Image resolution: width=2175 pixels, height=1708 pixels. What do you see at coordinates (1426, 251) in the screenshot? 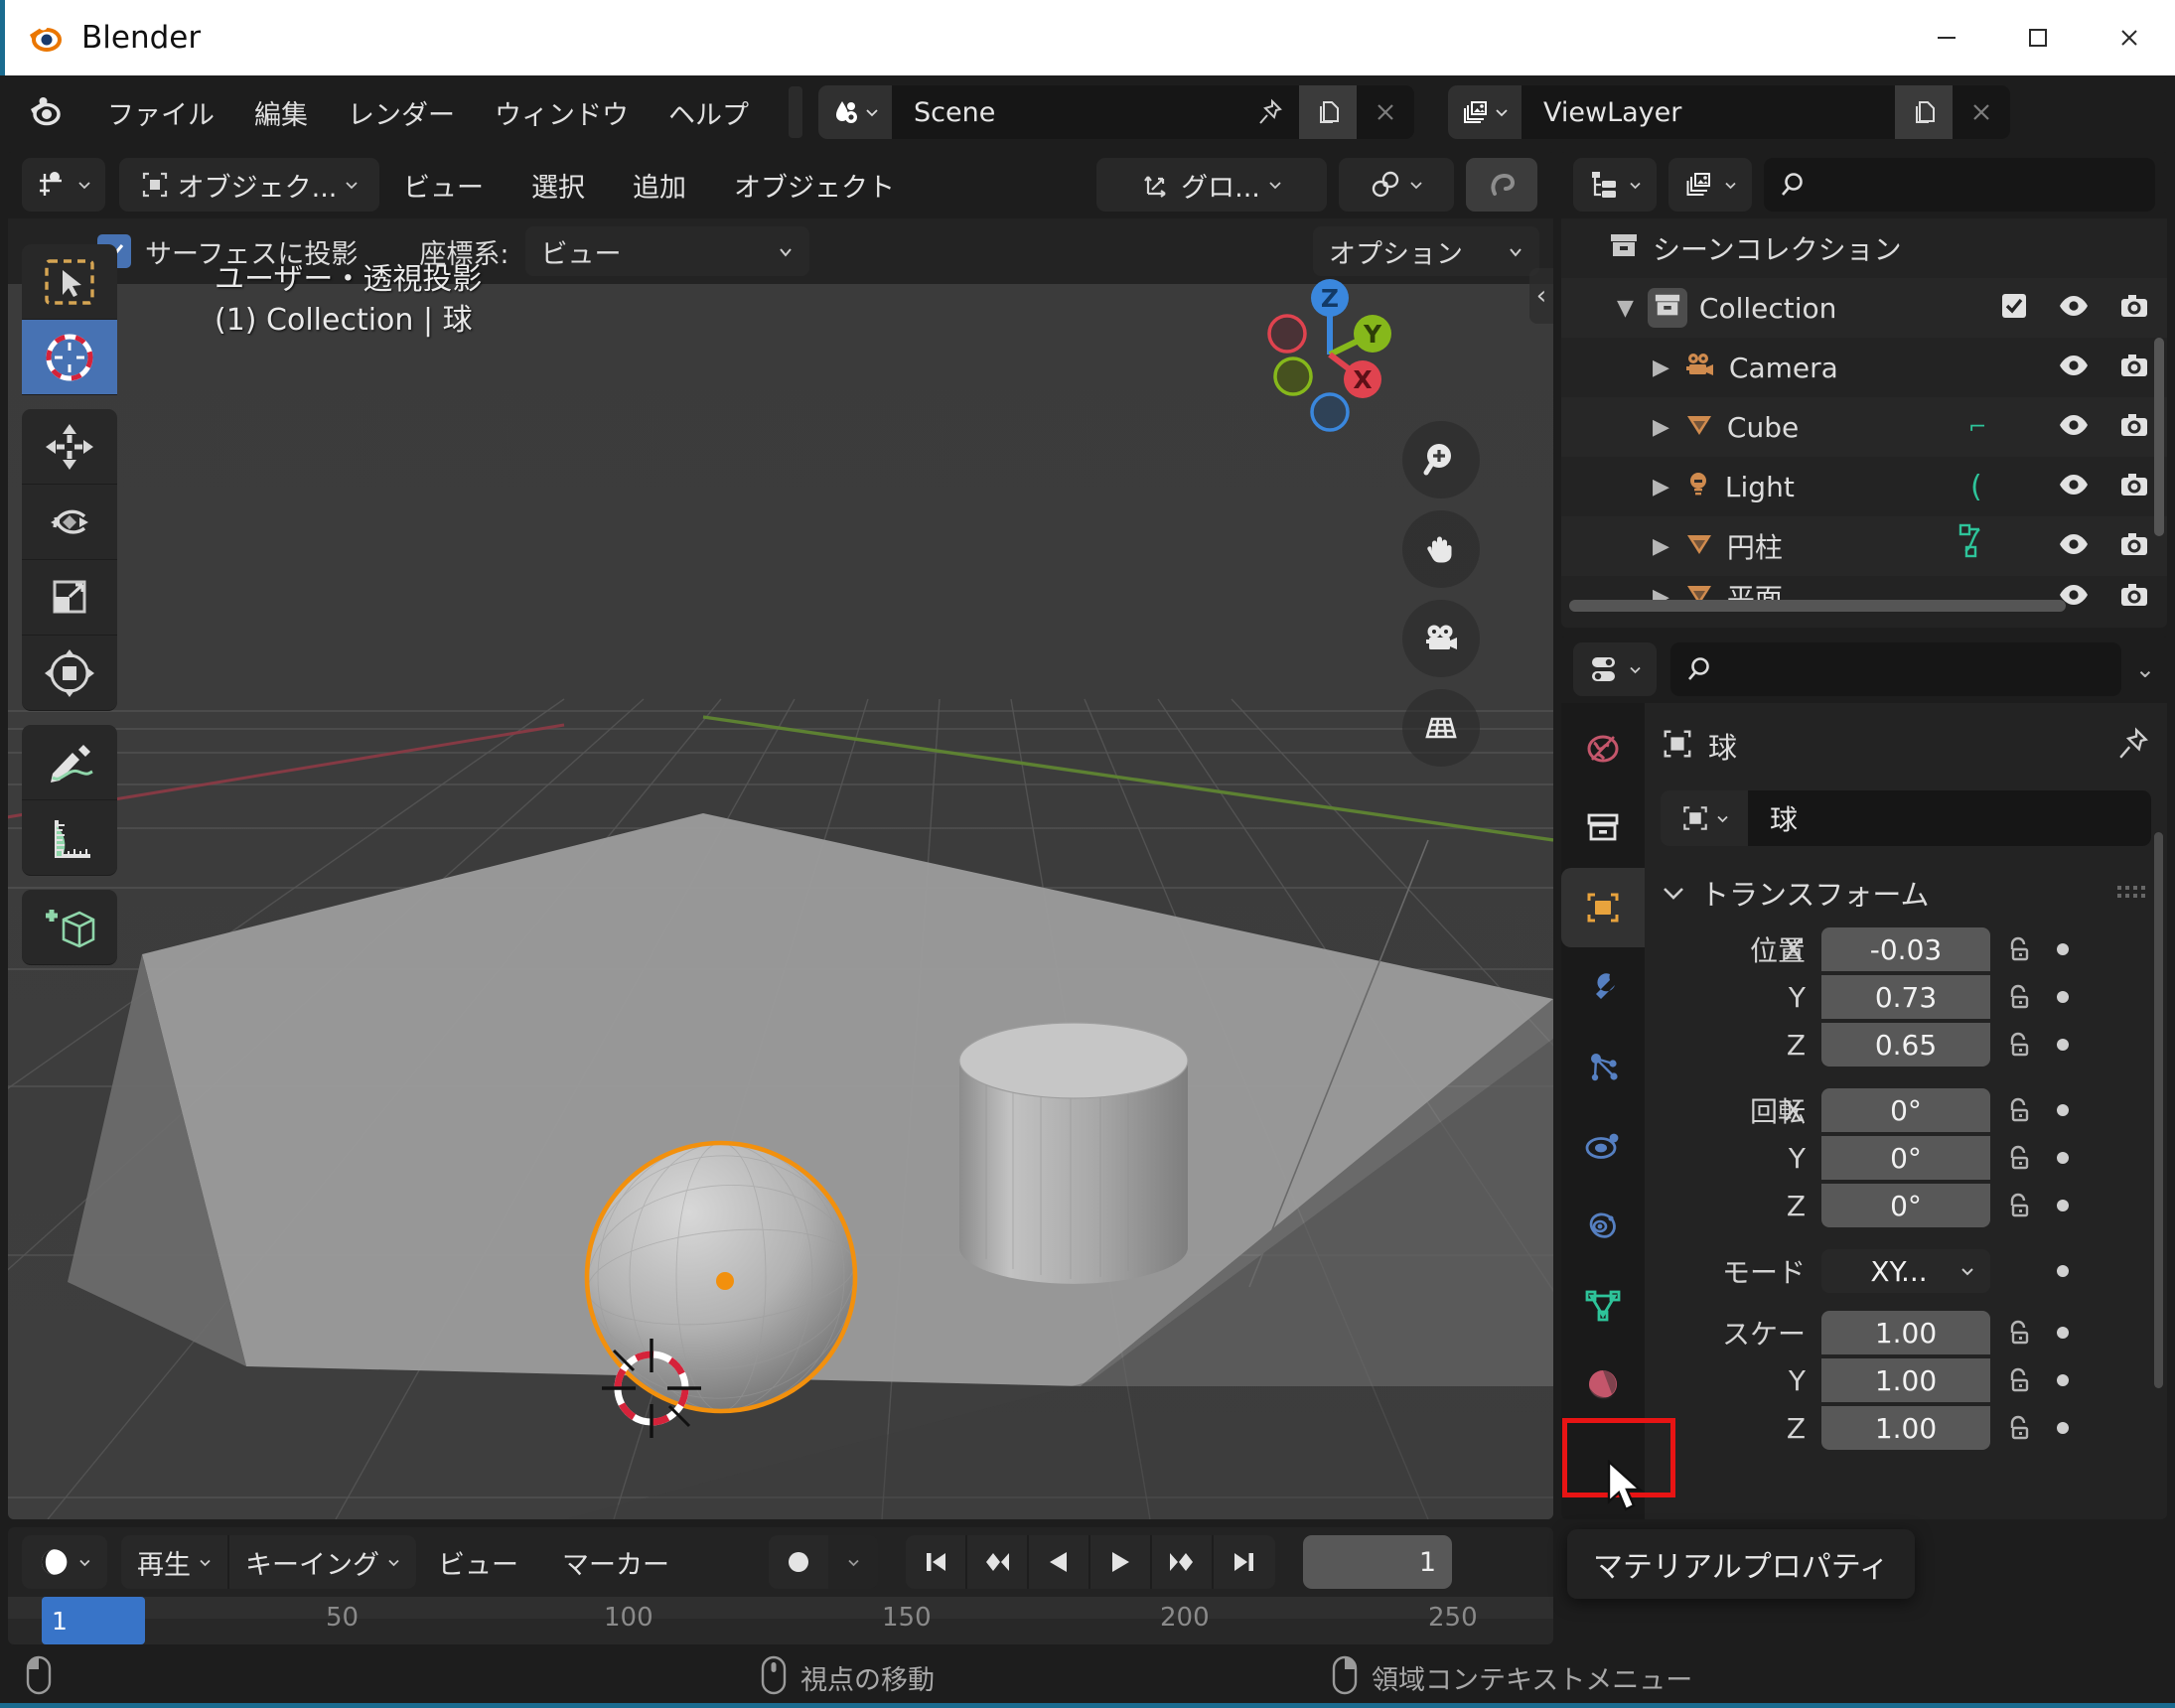
I see `options-dropdown: オプション` at bounding box center [1426, 251].